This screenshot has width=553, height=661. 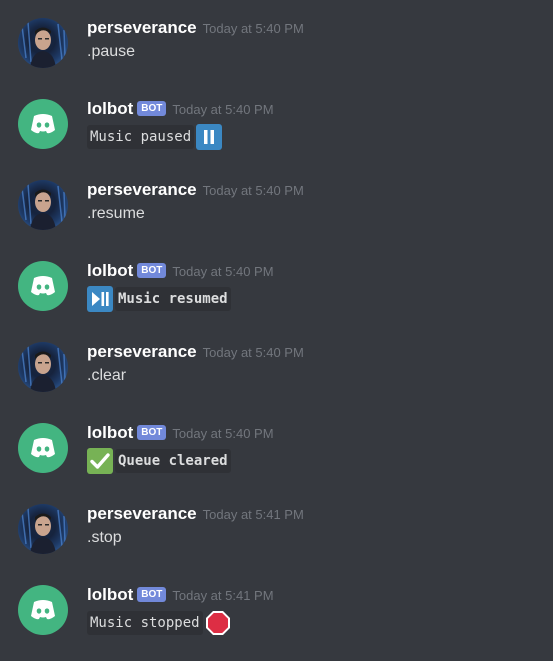 I want to click on chat-message: perseverance Today at 5:40 PM .resume, so click(x=276, y=215).